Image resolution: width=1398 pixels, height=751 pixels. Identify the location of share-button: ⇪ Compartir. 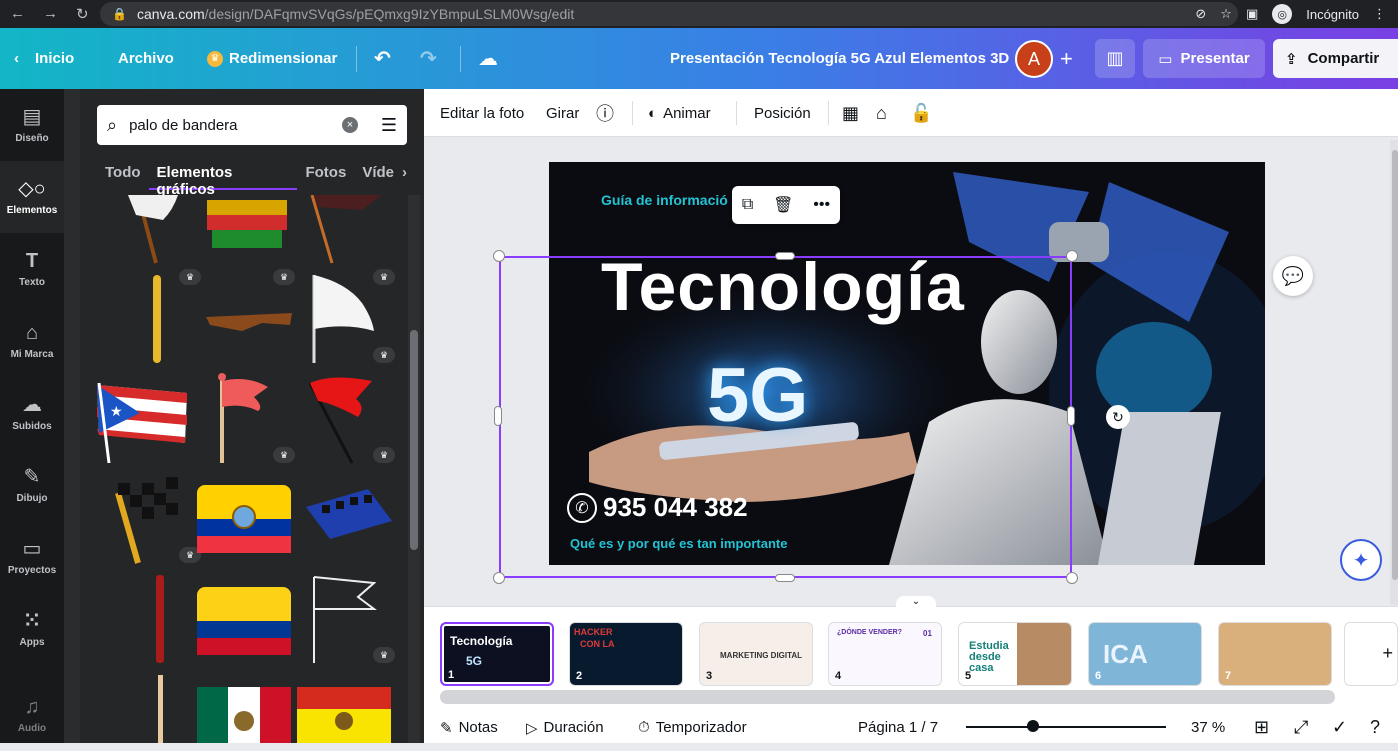
(1335, 58).